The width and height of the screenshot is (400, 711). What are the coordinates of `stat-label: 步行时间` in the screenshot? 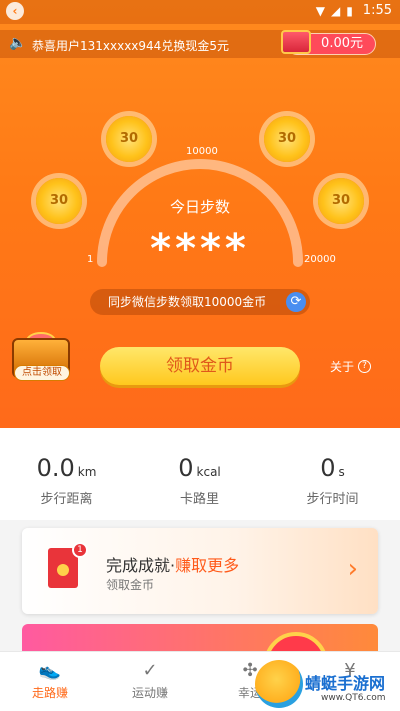 It's located at (332, 499).